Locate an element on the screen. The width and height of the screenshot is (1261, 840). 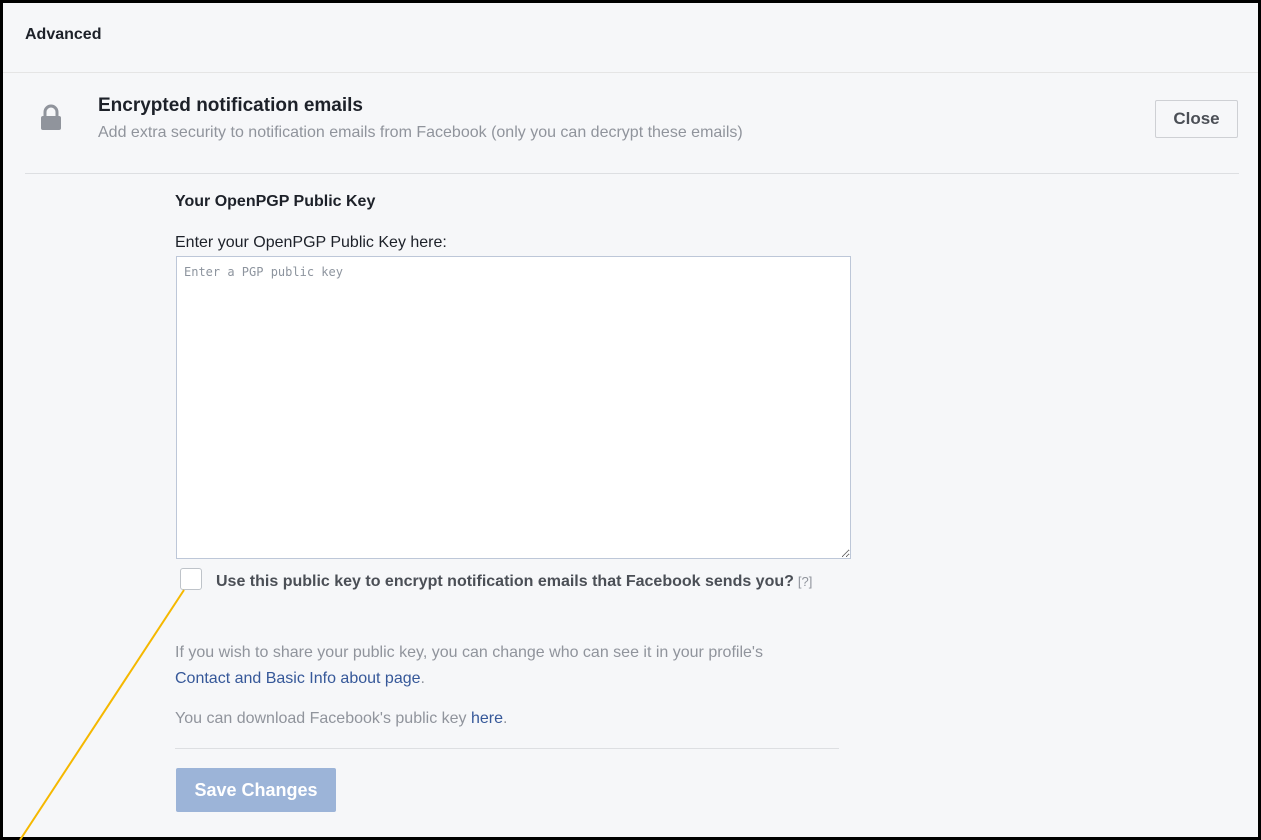
download-key-link: here is located at coordinates (487, 718).